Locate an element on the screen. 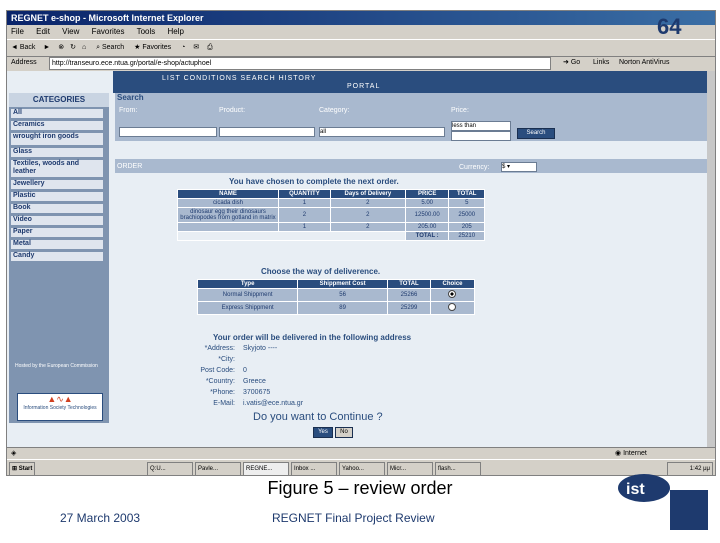 The image size is (720, 543). price-input is located at coordinates (481, 136).